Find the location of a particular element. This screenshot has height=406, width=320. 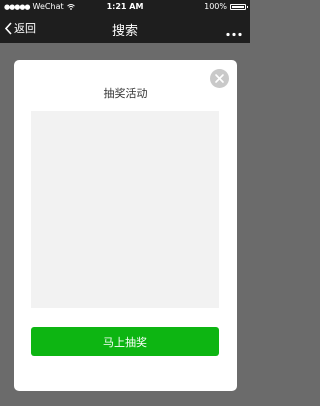

more-dots-icon is located at coordinates (234, 34).